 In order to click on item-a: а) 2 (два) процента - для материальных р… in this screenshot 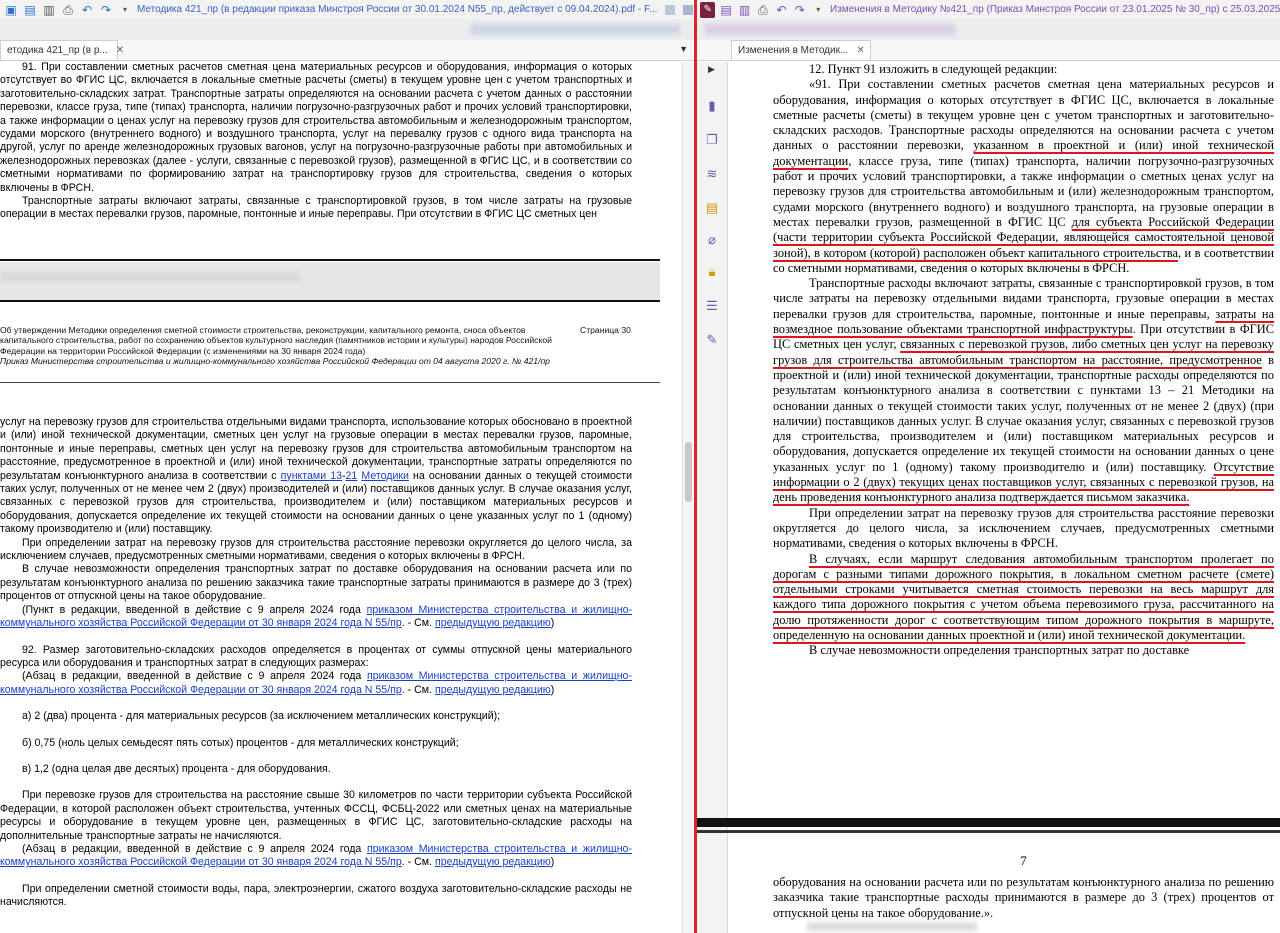, I will do `click(261, 716)`.